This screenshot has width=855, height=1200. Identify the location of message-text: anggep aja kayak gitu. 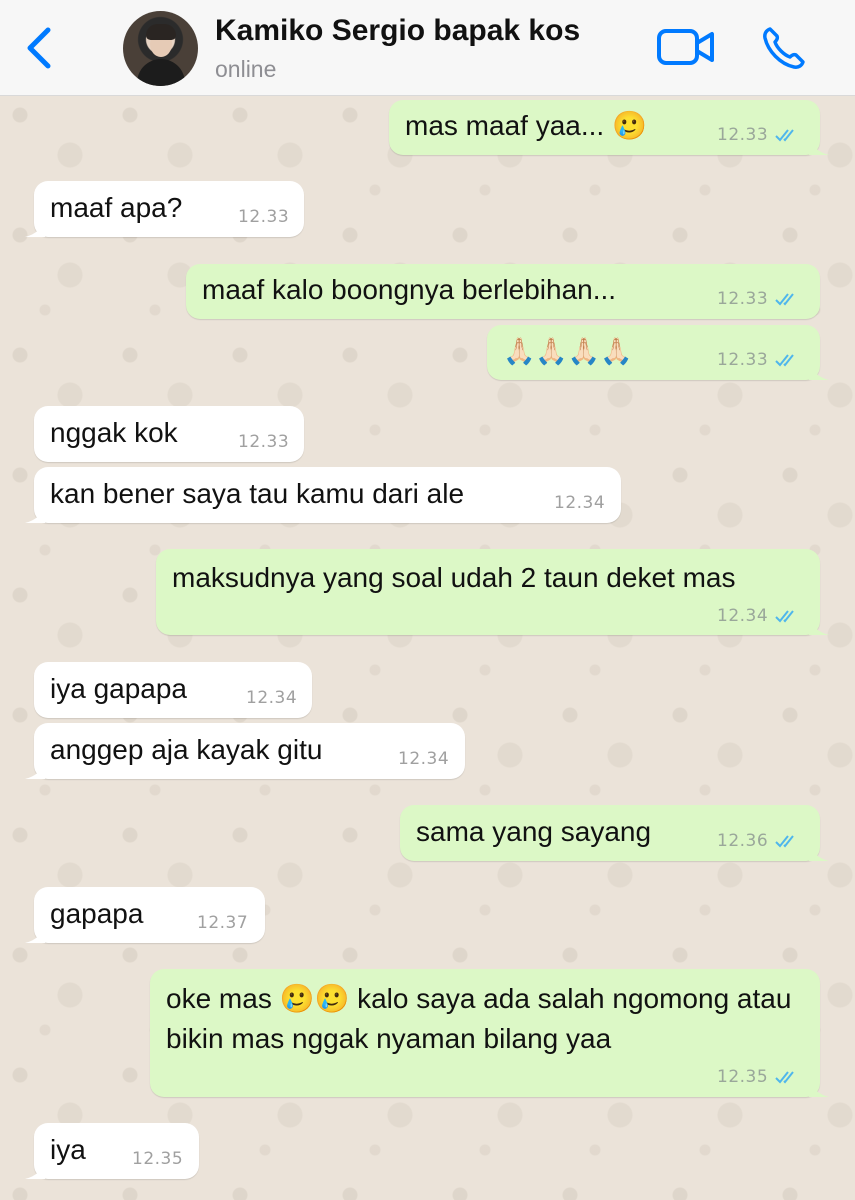
(186, 749).